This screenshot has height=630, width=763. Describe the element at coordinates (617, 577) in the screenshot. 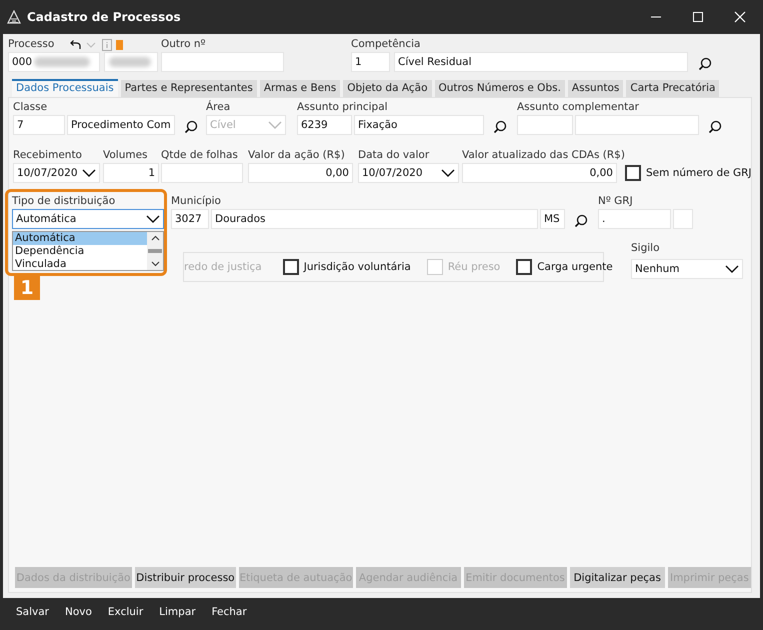

I see `action-button: Digitalizar peças` at that location.